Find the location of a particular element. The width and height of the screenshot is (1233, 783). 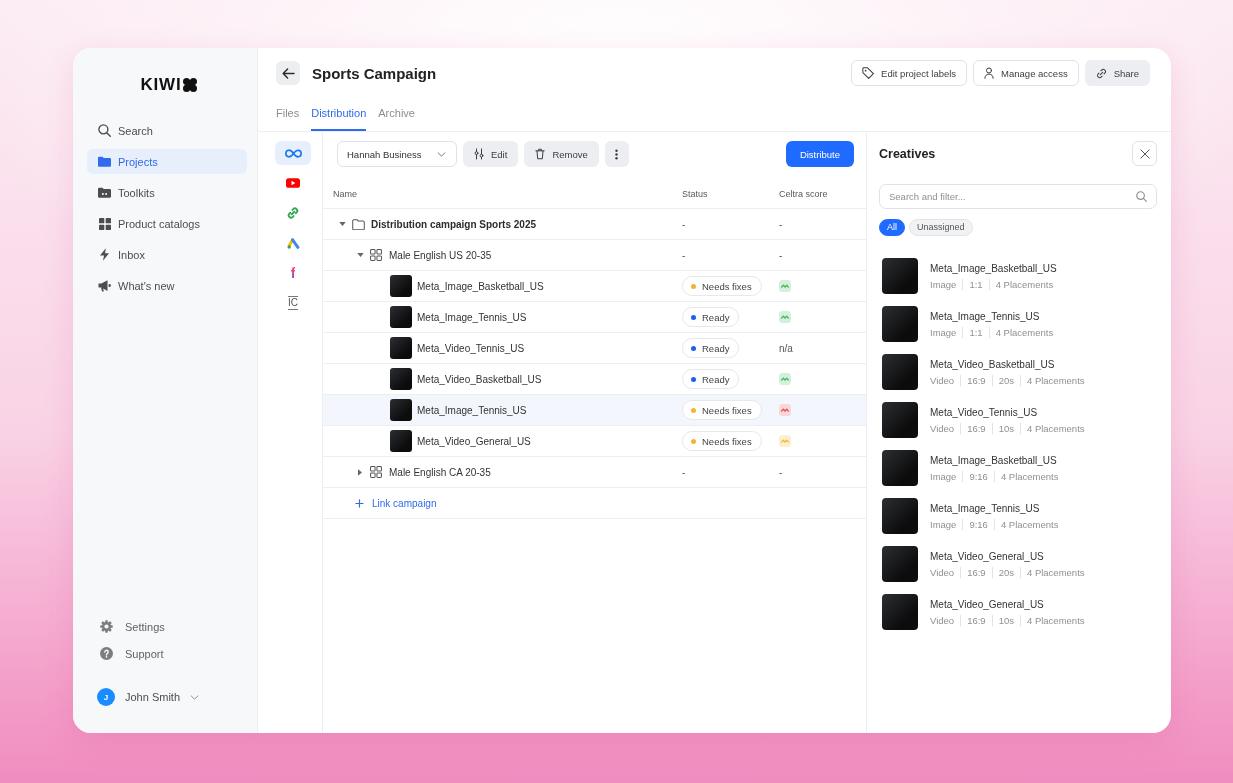

tag-icon is located at coordinates (868, 73).